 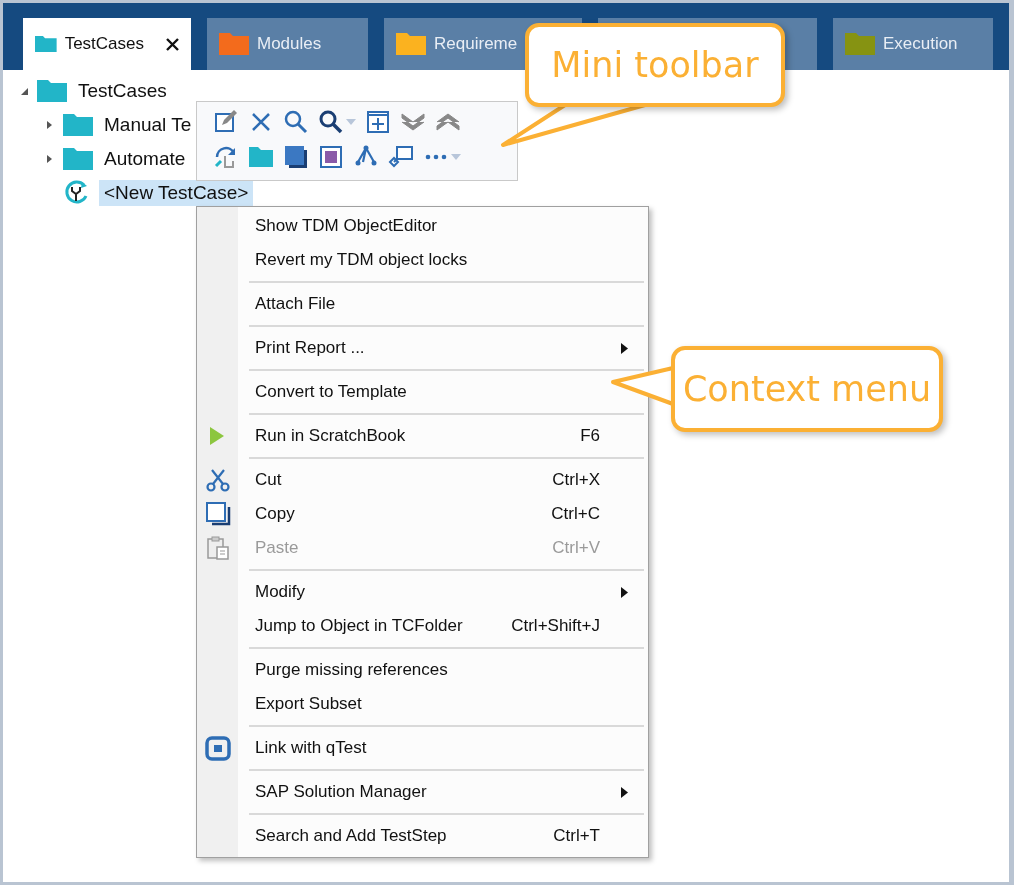 I want to click on menu-item: Copy Ctrl+C, so click(x=422, y=514).